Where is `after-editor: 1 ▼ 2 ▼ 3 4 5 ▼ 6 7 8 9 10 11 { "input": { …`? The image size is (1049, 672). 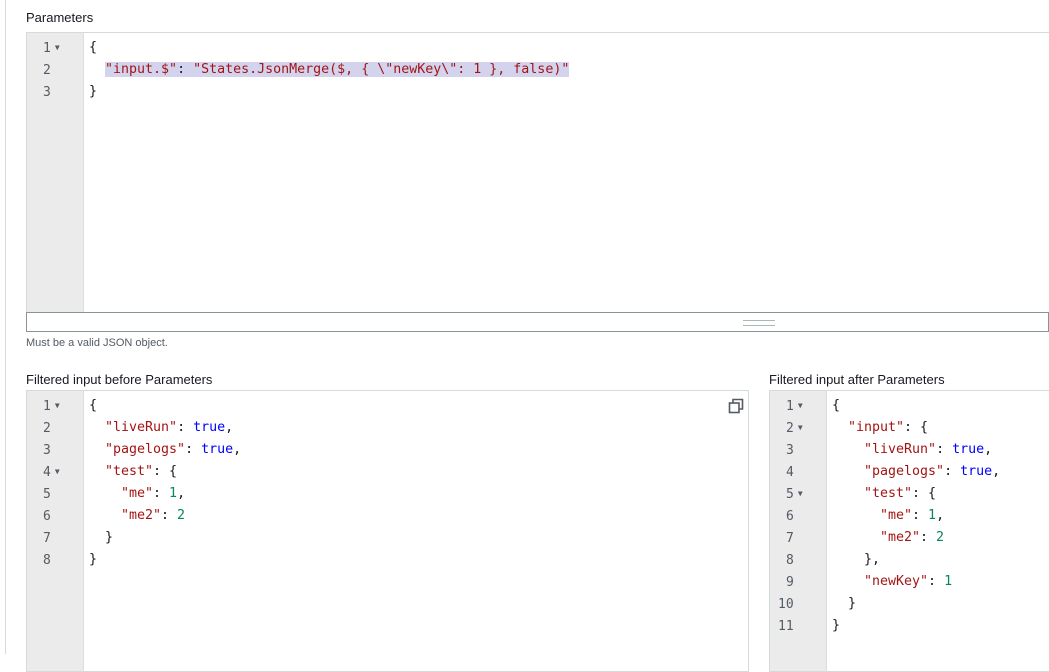
after-editor: 1 ▼ 2 ▼ 3 4 5 ▼ 6 7 8 9 10 11 { "input": { … is located at coordinates (909, 531).